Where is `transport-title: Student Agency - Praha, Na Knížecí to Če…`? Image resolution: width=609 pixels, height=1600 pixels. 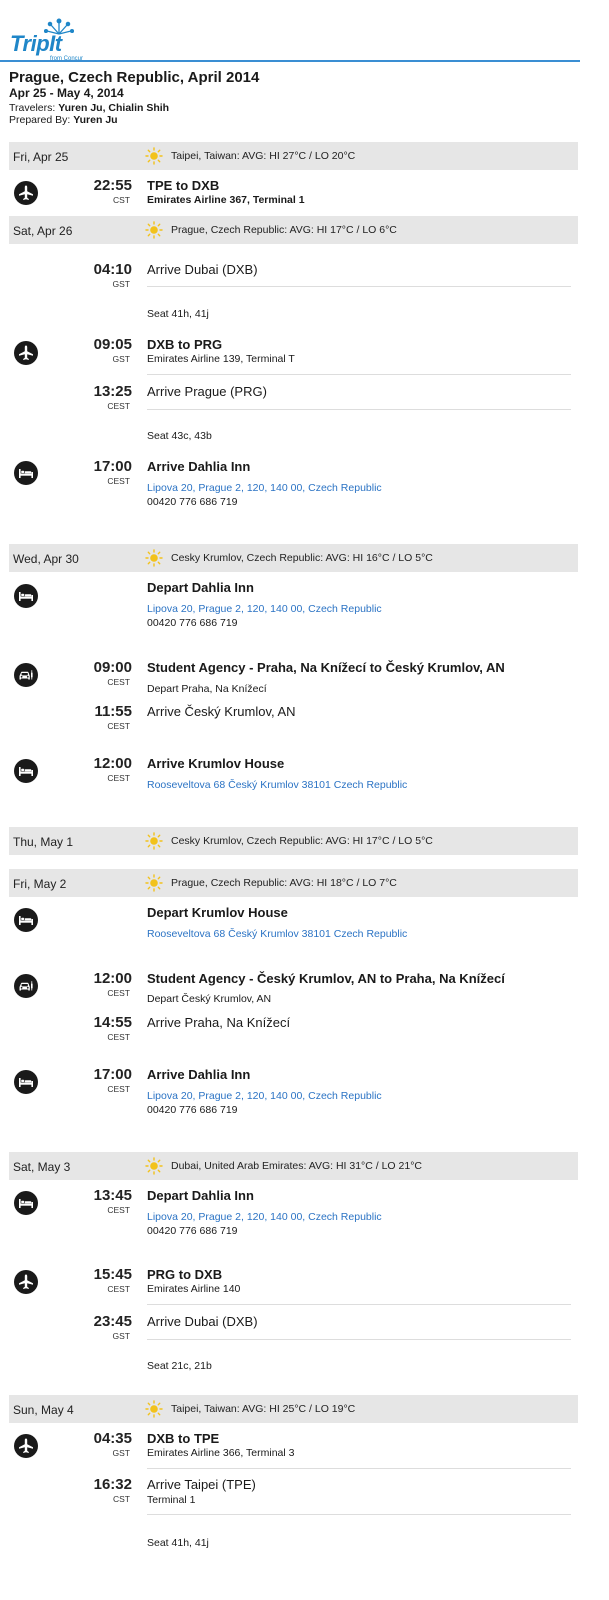 transport-title: Student Agency - Praha, Na Knížecí to Če… is located at coordinates (326, 667).